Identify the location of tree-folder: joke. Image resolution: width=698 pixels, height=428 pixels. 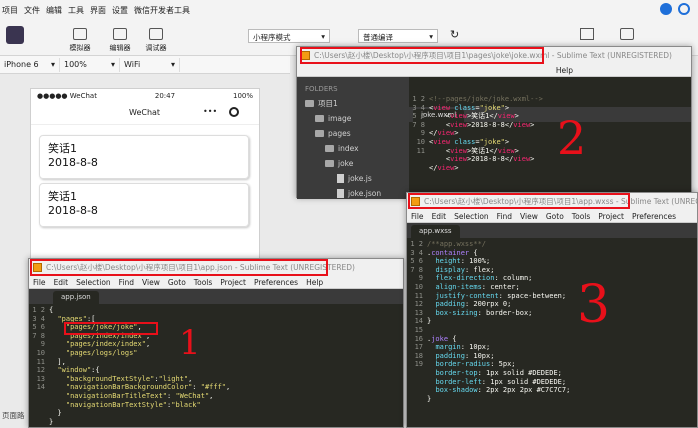
(357, 163).